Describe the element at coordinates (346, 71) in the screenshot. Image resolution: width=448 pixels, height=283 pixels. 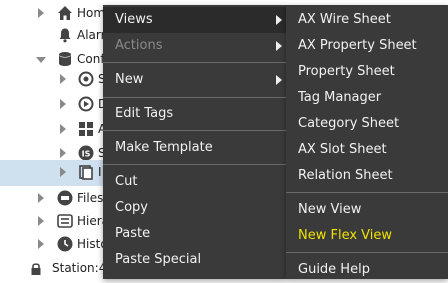
I see `menu-item-label: Property Sheet` at that location.